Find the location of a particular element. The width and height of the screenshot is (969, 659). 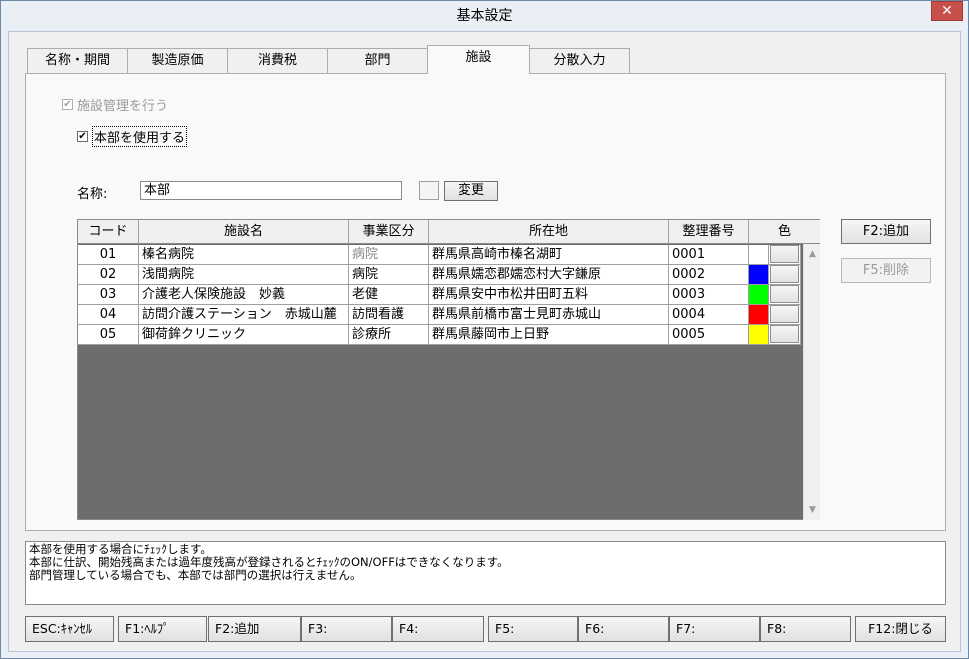

tab-label: 名称・期間 is located at coordinates (77, 60).